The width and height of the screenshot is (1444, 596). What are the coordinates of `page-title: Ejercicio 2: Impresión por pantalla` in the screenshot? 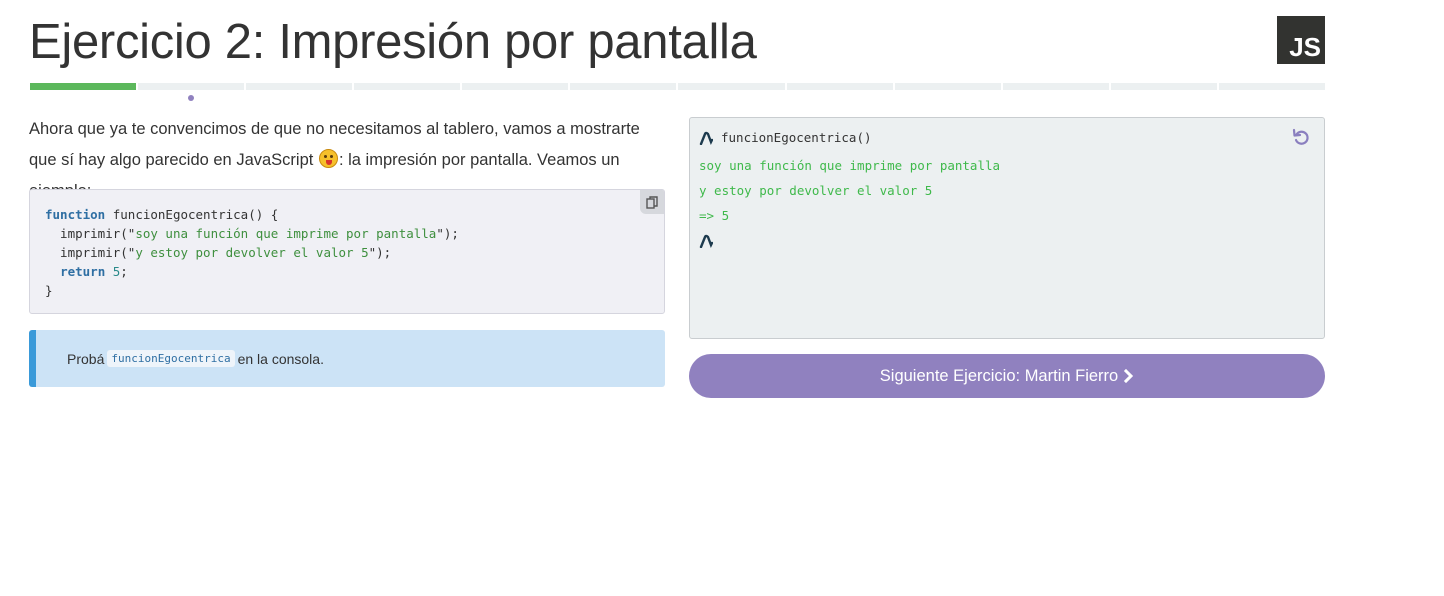 It's located at (393, 42).